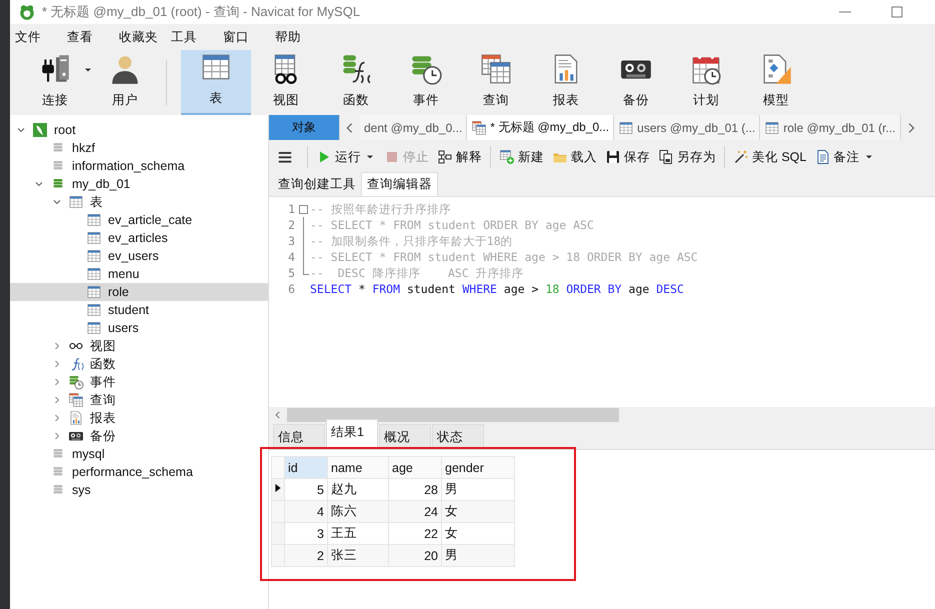 The width and height of the screenshot is (935, 609). What do you see at coordinates (197, 37) in the screenshot?
I see `menu-item: 工具` at bounding box center [197, 37].